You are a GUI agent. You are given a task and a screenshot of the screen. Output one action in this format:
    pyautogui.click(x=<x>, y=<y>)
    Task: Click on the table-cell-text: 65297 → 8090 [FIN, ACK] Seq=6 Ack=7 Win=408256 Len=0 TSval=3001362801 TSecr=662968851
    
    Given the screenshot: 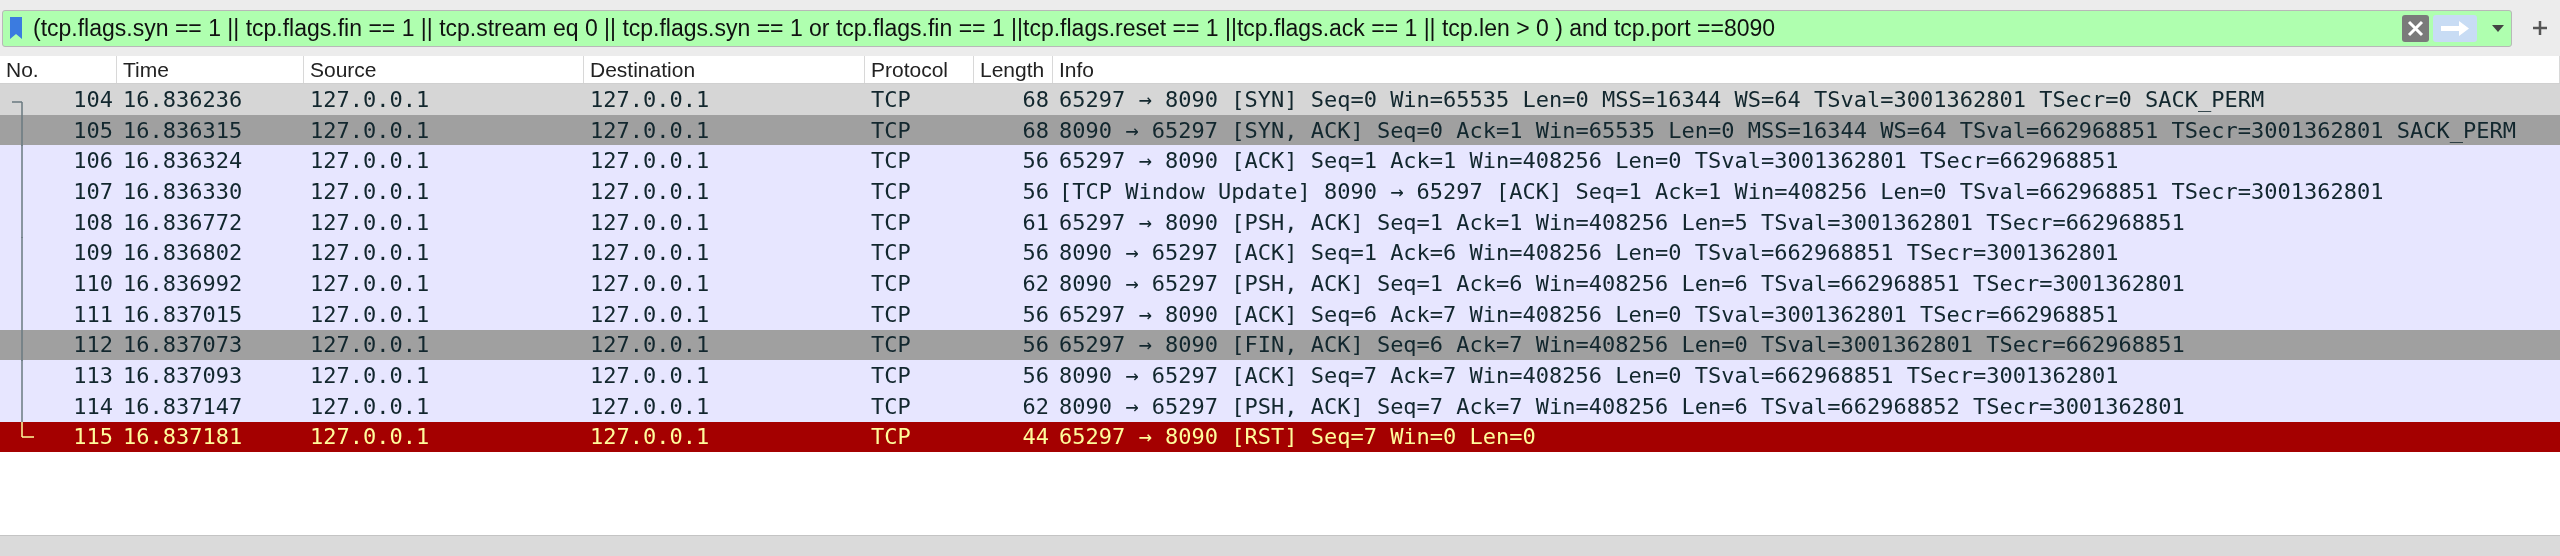 What is the action you would take?
    pyautogui.click(x=1622, y=345)
    